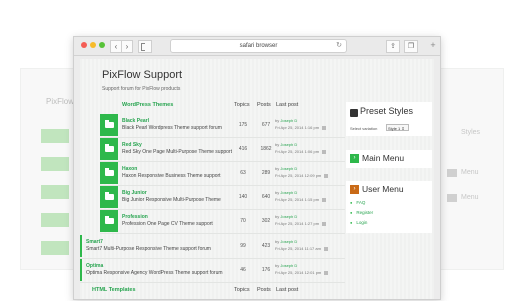 Image resolution: width=520 pixels, height=301 pixels. Describe the element at coordinates (433, 45) in the screenshot. I see `new-tab-icon: +` at that location.